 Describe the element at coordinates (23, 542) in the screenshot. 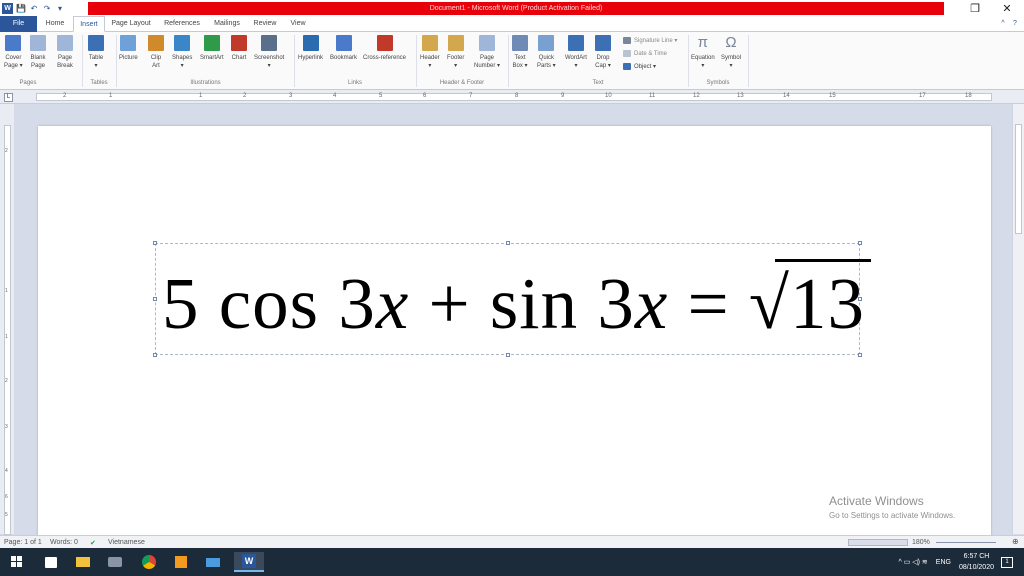

I see `page-count: Page: 1 of 1` at that location.